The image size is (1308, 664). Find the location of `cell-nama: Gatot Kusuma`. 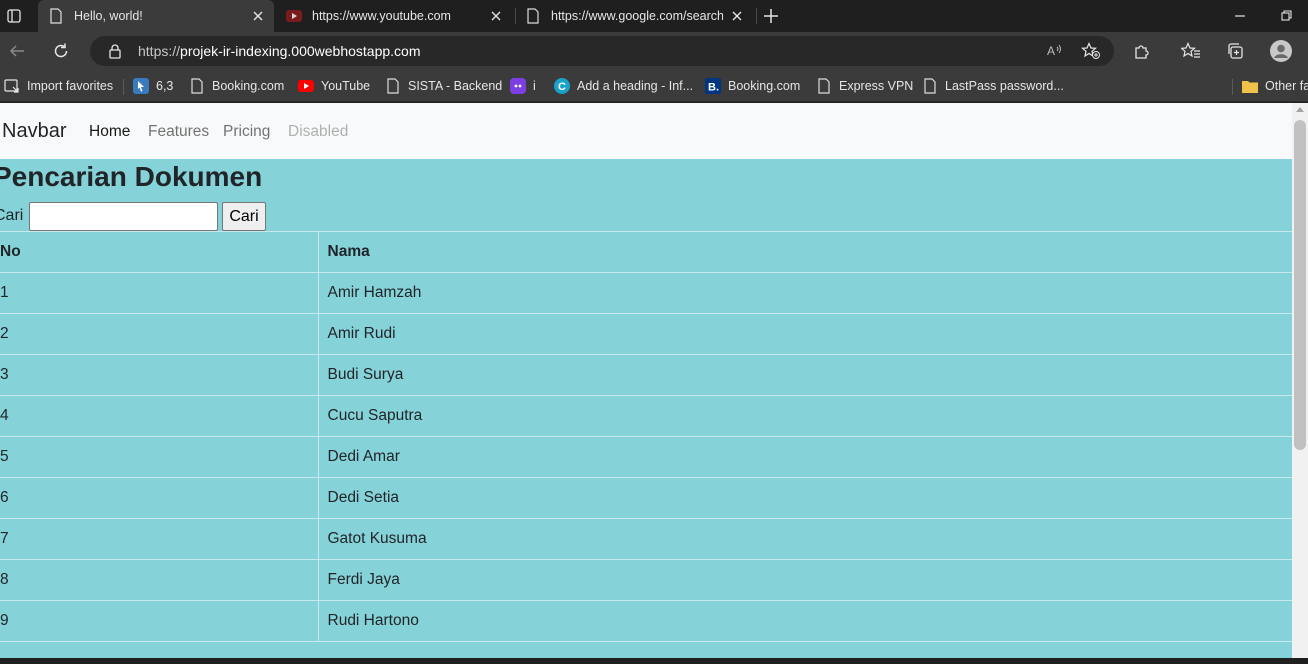

cell-nama: Gatot Kusuma is located at coordinates (805, 539).